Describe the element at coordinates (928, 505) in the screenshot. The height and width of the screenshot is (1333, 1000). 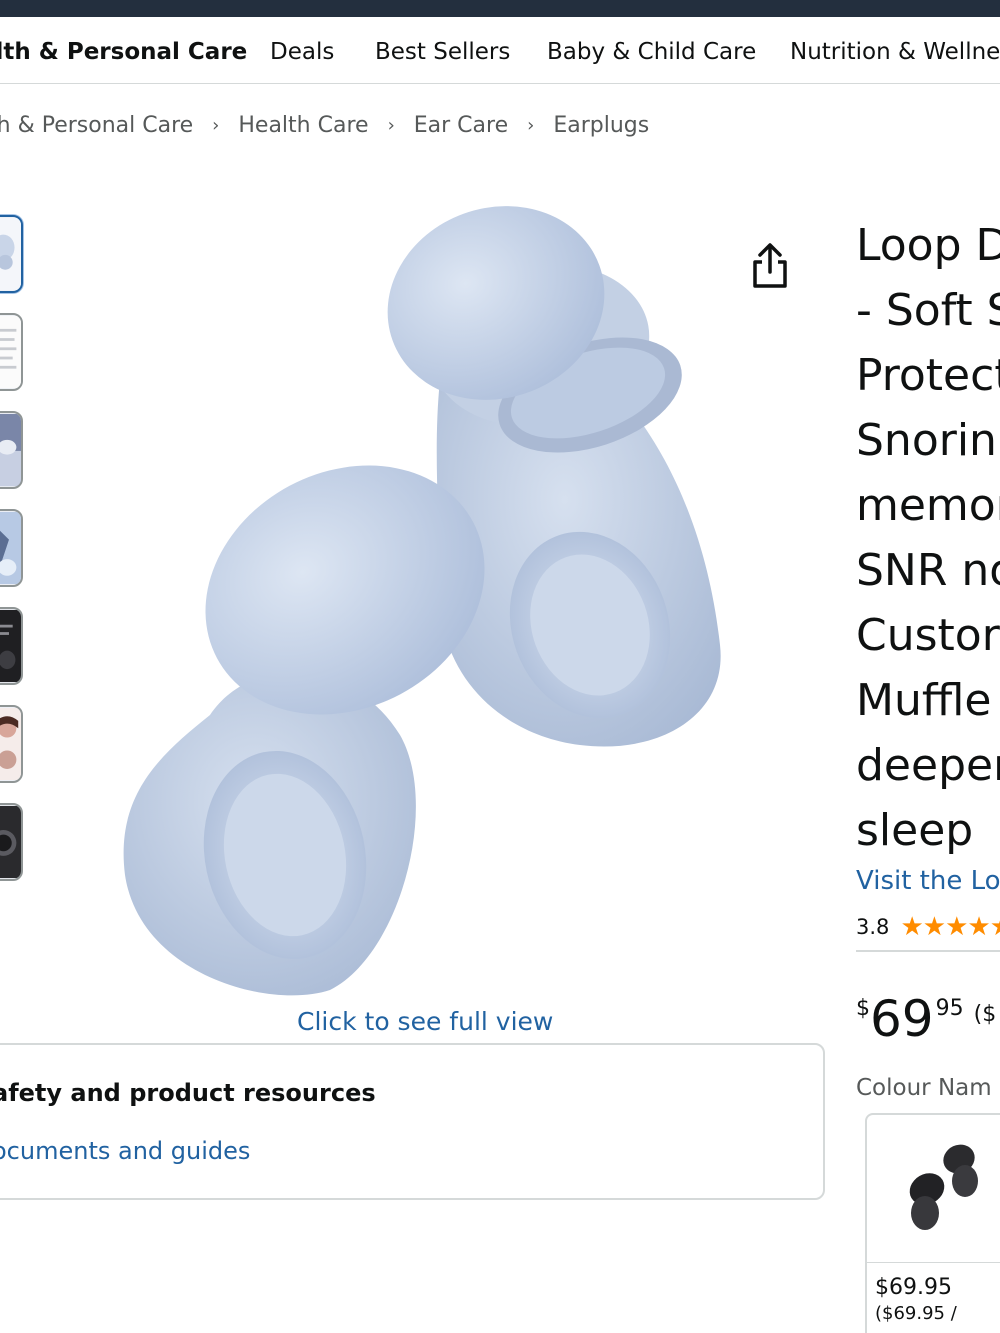
I see `product-title-line: memor` at that location.